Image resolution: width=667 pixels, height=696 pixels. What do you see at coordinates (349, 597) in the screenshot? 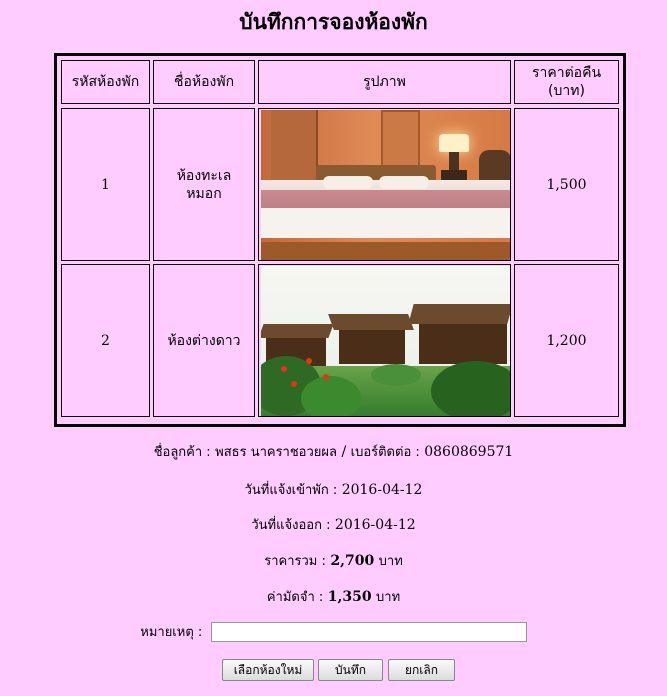
I see `deposit-value: 1,350` at bounding box center [349, 597].